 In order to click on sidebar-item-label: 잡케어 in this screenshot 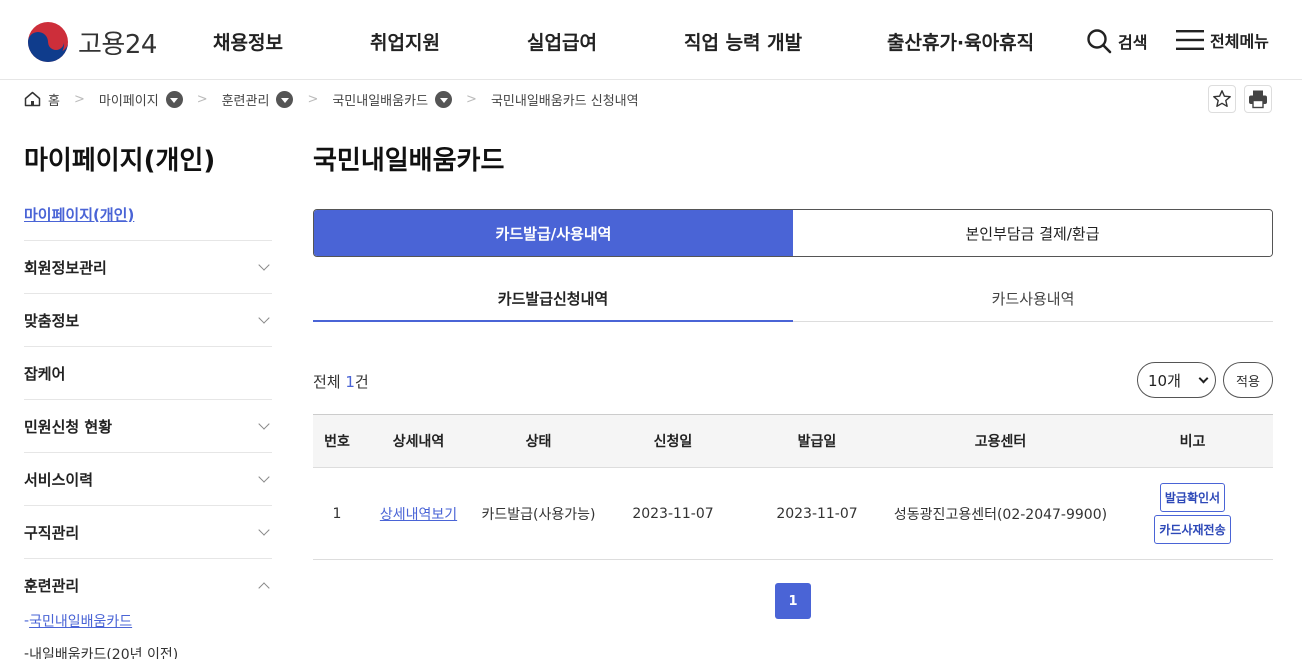, I will do `click(45, 373)`.